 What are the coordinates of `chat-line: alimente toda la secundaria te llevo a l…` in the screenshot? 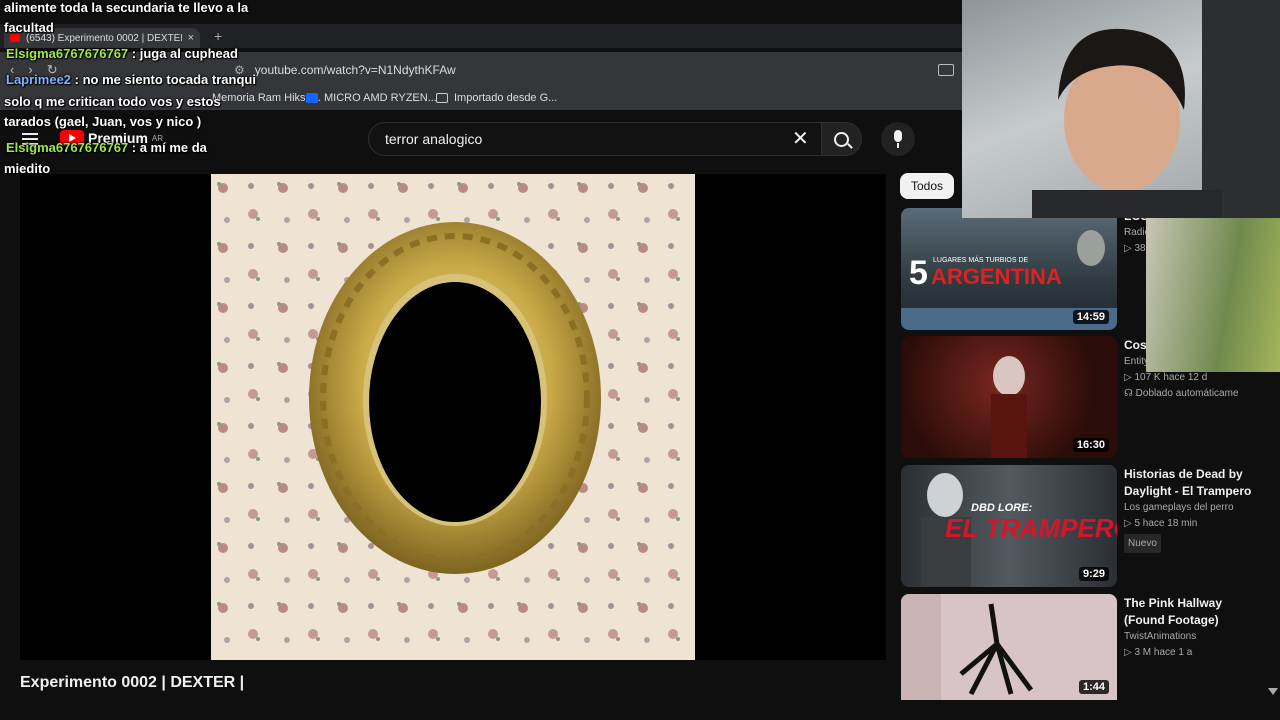 It's located at (126, 7).